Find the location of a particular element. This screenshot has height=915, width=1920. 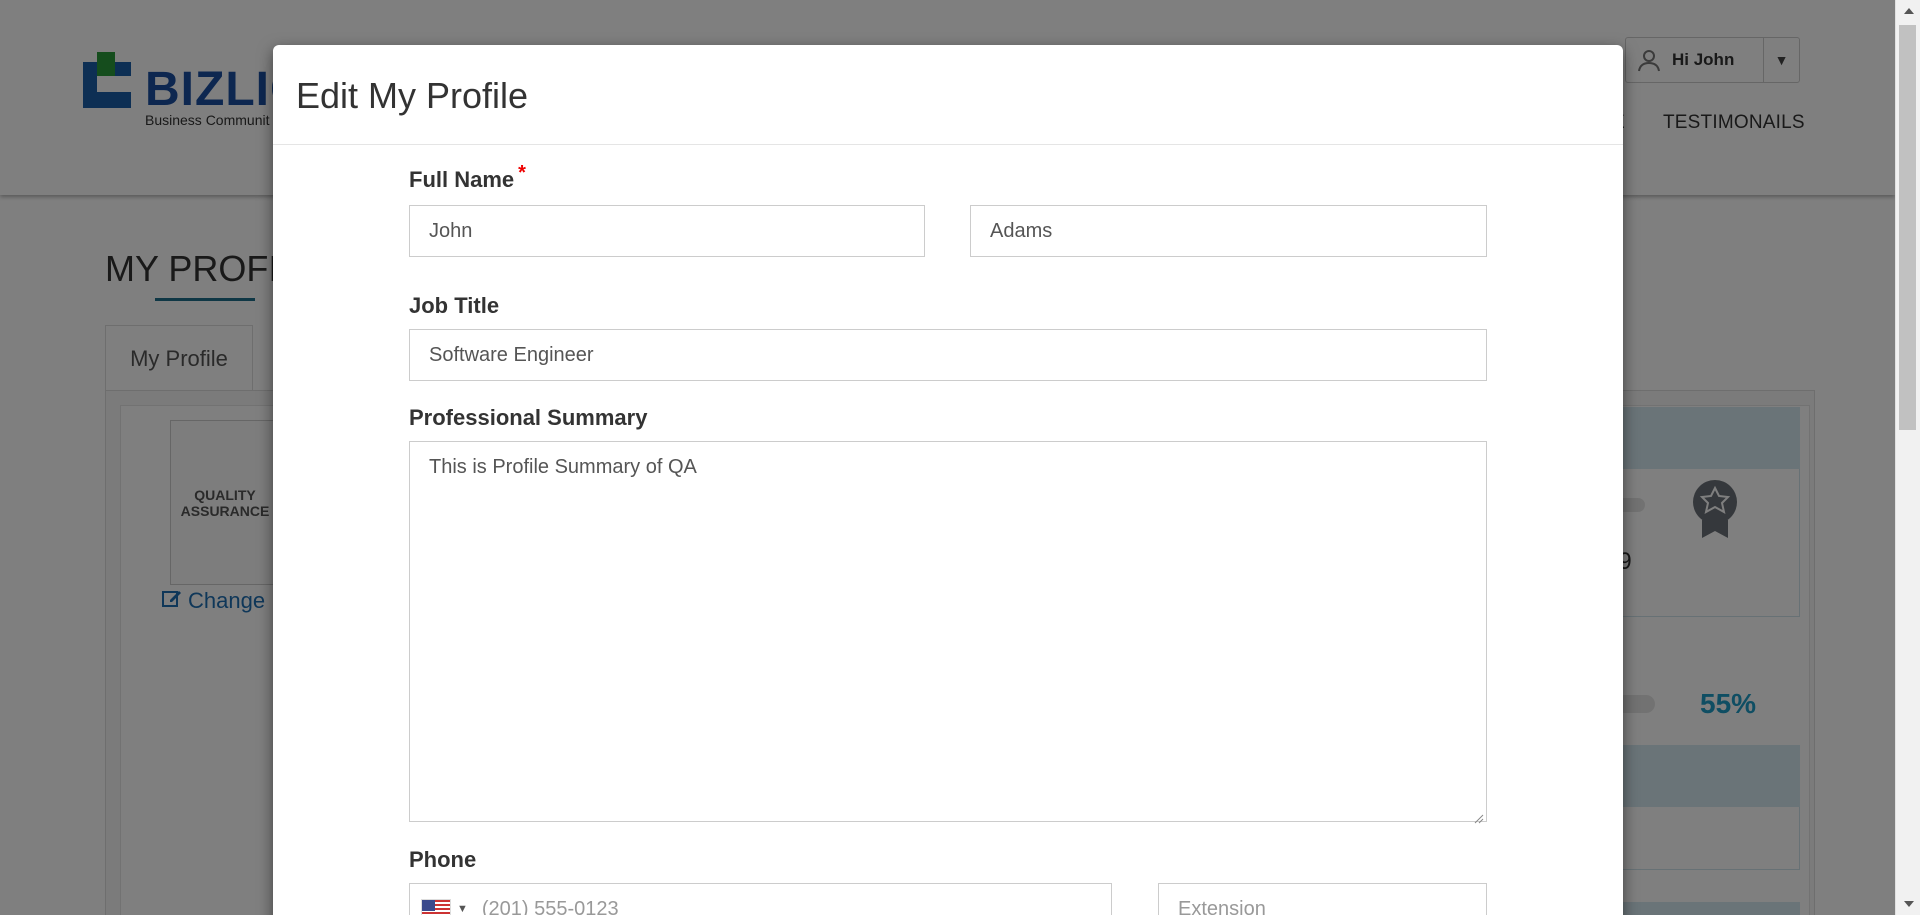

full-name-label: Full Name * is located at coordinates (467, 177).